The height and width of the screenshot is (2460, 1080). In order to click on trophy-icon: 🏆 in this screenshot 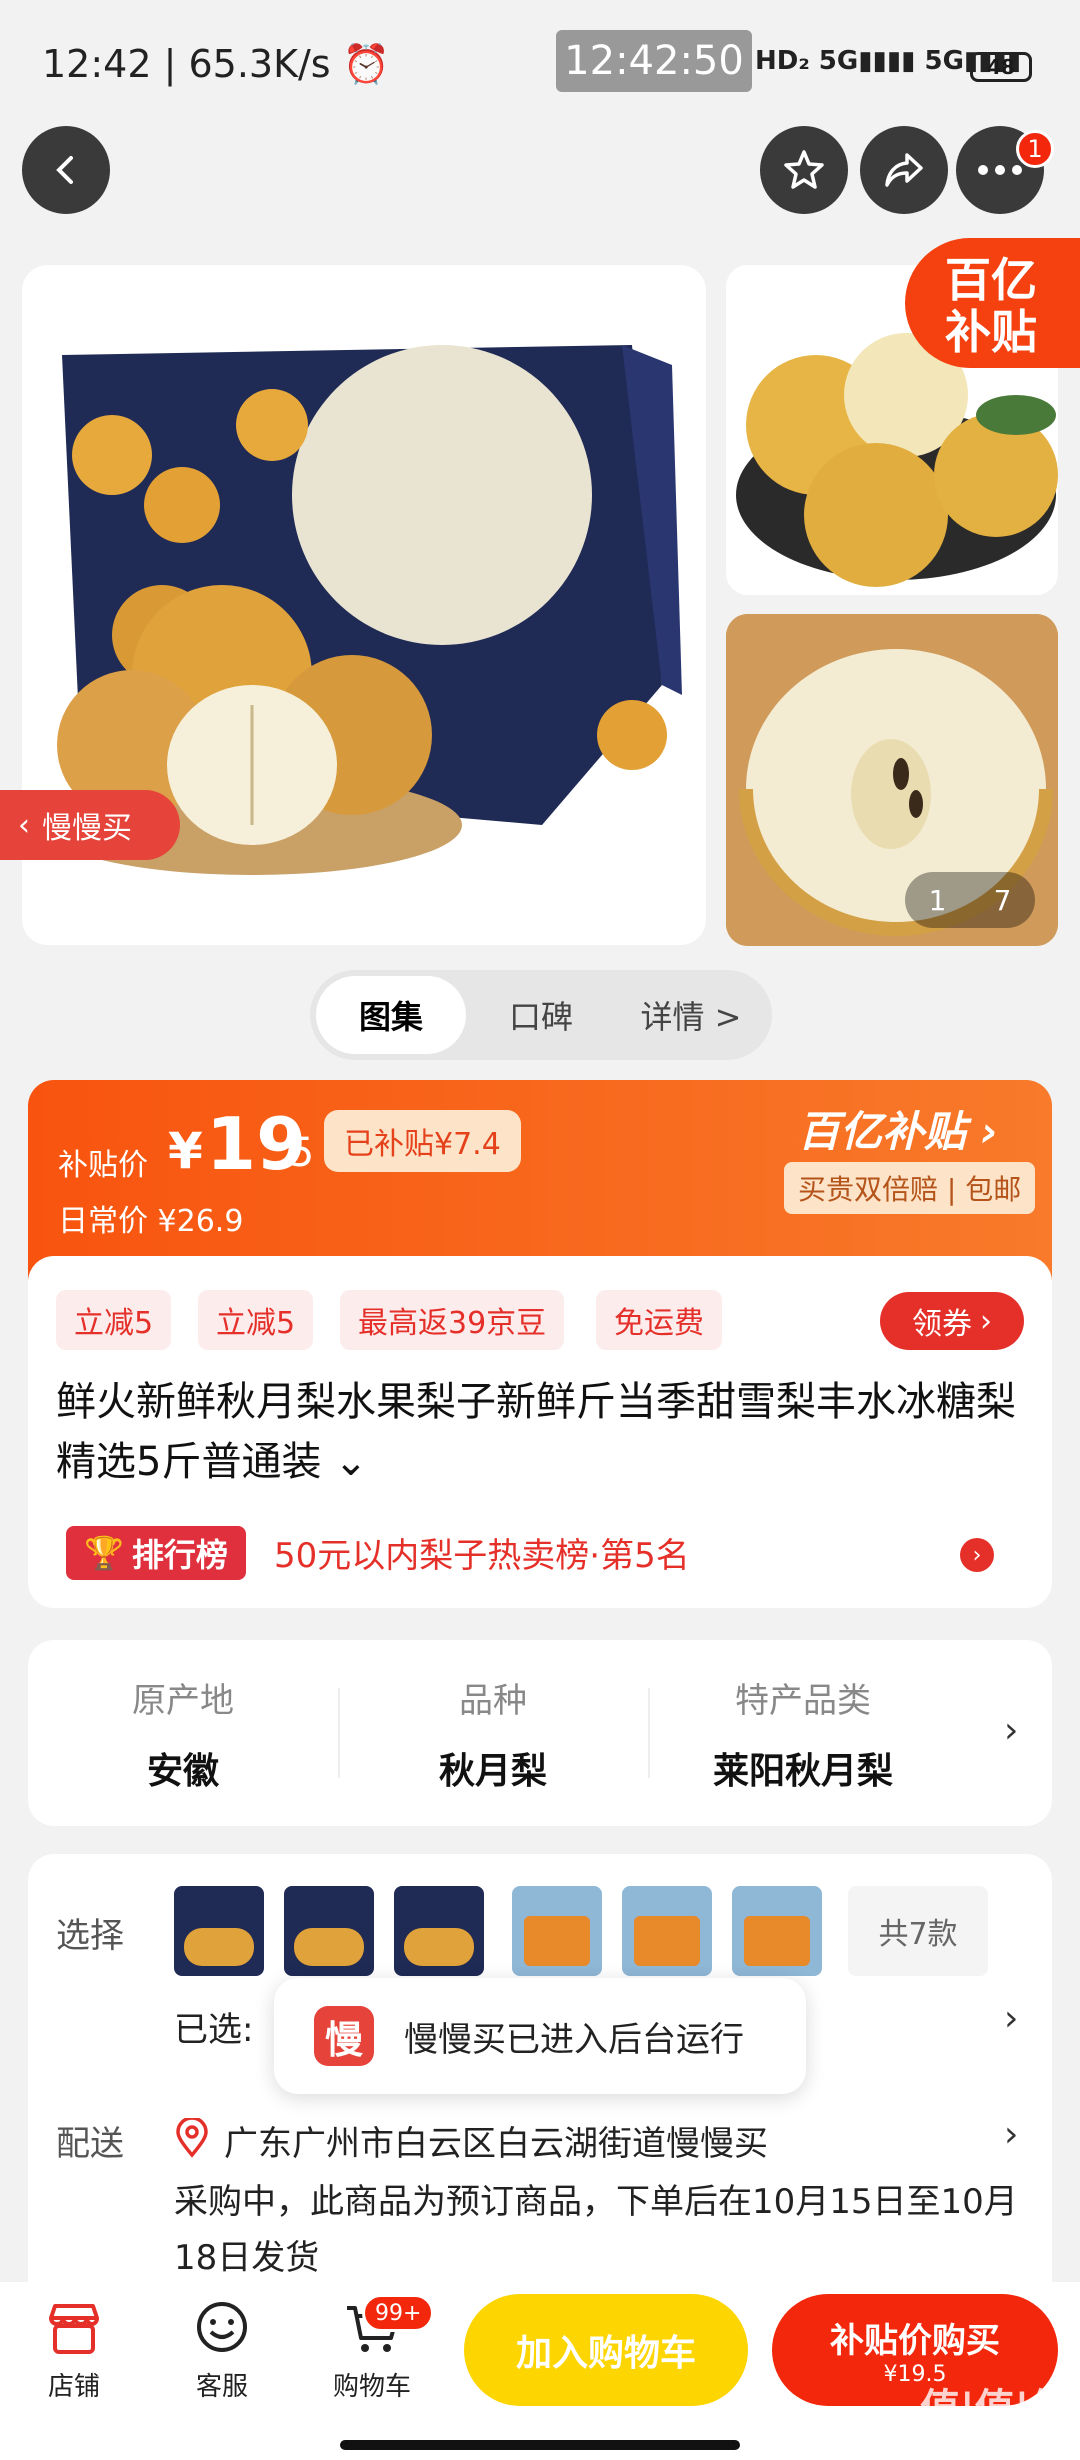, I will do `click(104, 1553)`.